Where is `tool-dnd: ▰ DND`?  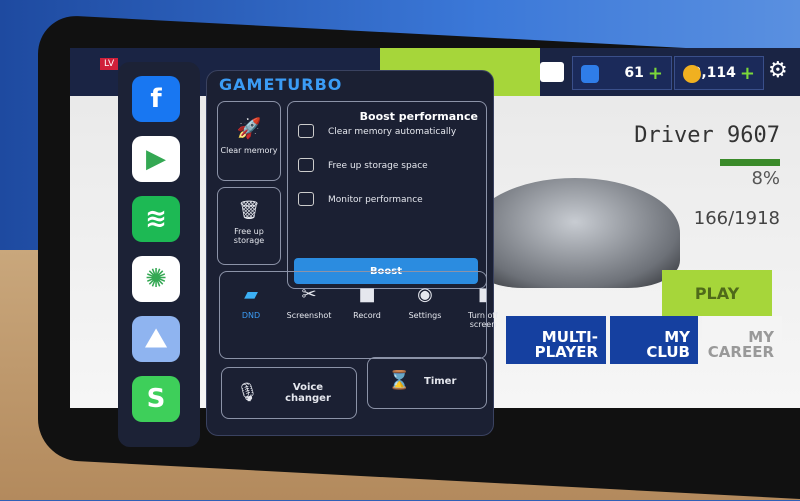
tool-dnd: ▰ DND is located at coordinates (251, 302).